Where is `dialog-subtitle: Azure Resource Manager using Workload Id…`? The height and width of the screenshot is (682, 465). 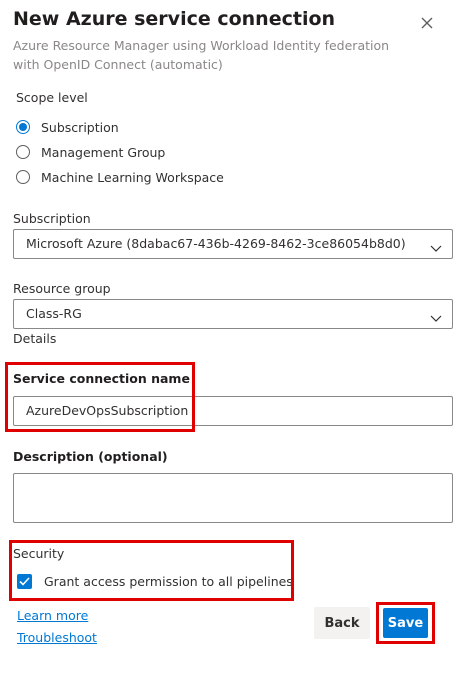 dialog-subtitle: Azure Resource Manager using Workload Id… is located at coordinates (201, 55).